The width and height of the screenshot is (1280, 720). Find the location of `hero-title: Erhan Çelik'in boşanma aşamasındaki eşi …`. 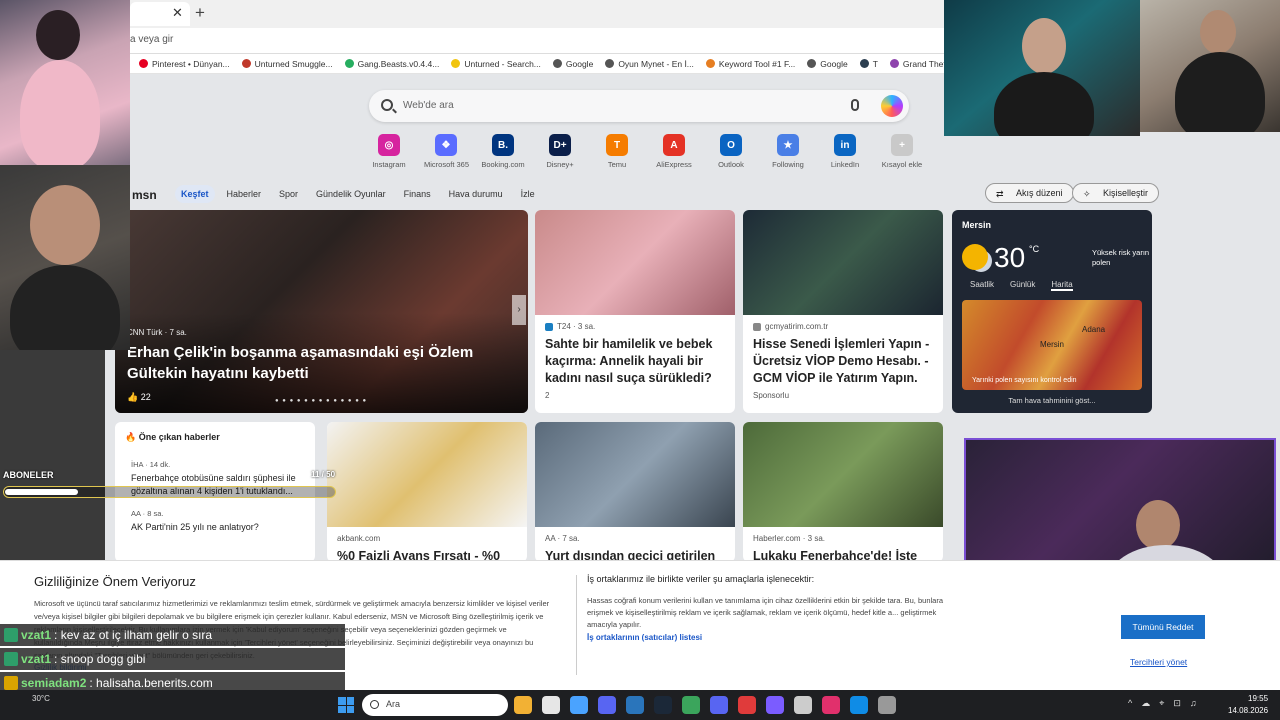

hero-title: Erhan Çelik'in boşanma aşamasındaki eşi … is located at coordinates (317, 363).